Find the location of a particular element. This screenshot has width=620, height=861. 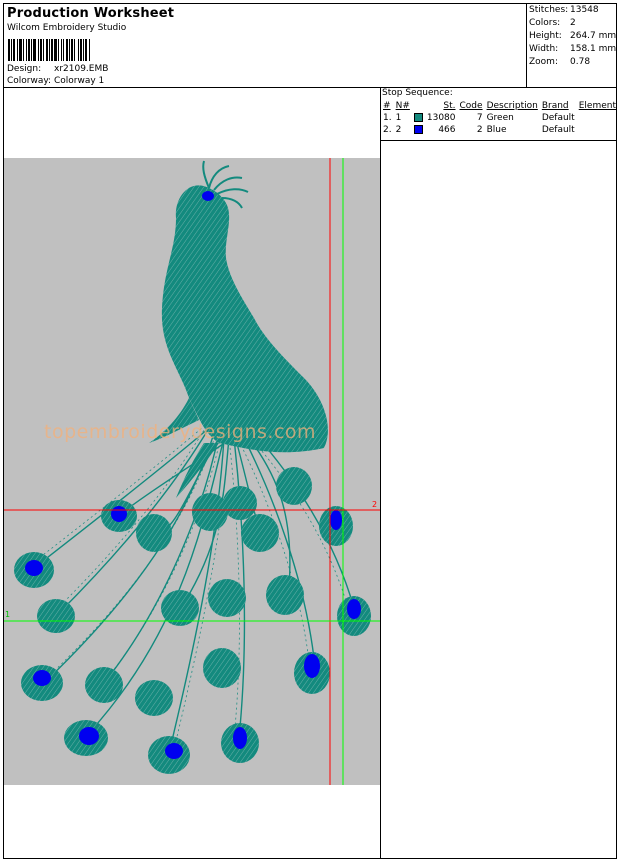

page-title: Production Worksheet is located at coordinates (91, 13).